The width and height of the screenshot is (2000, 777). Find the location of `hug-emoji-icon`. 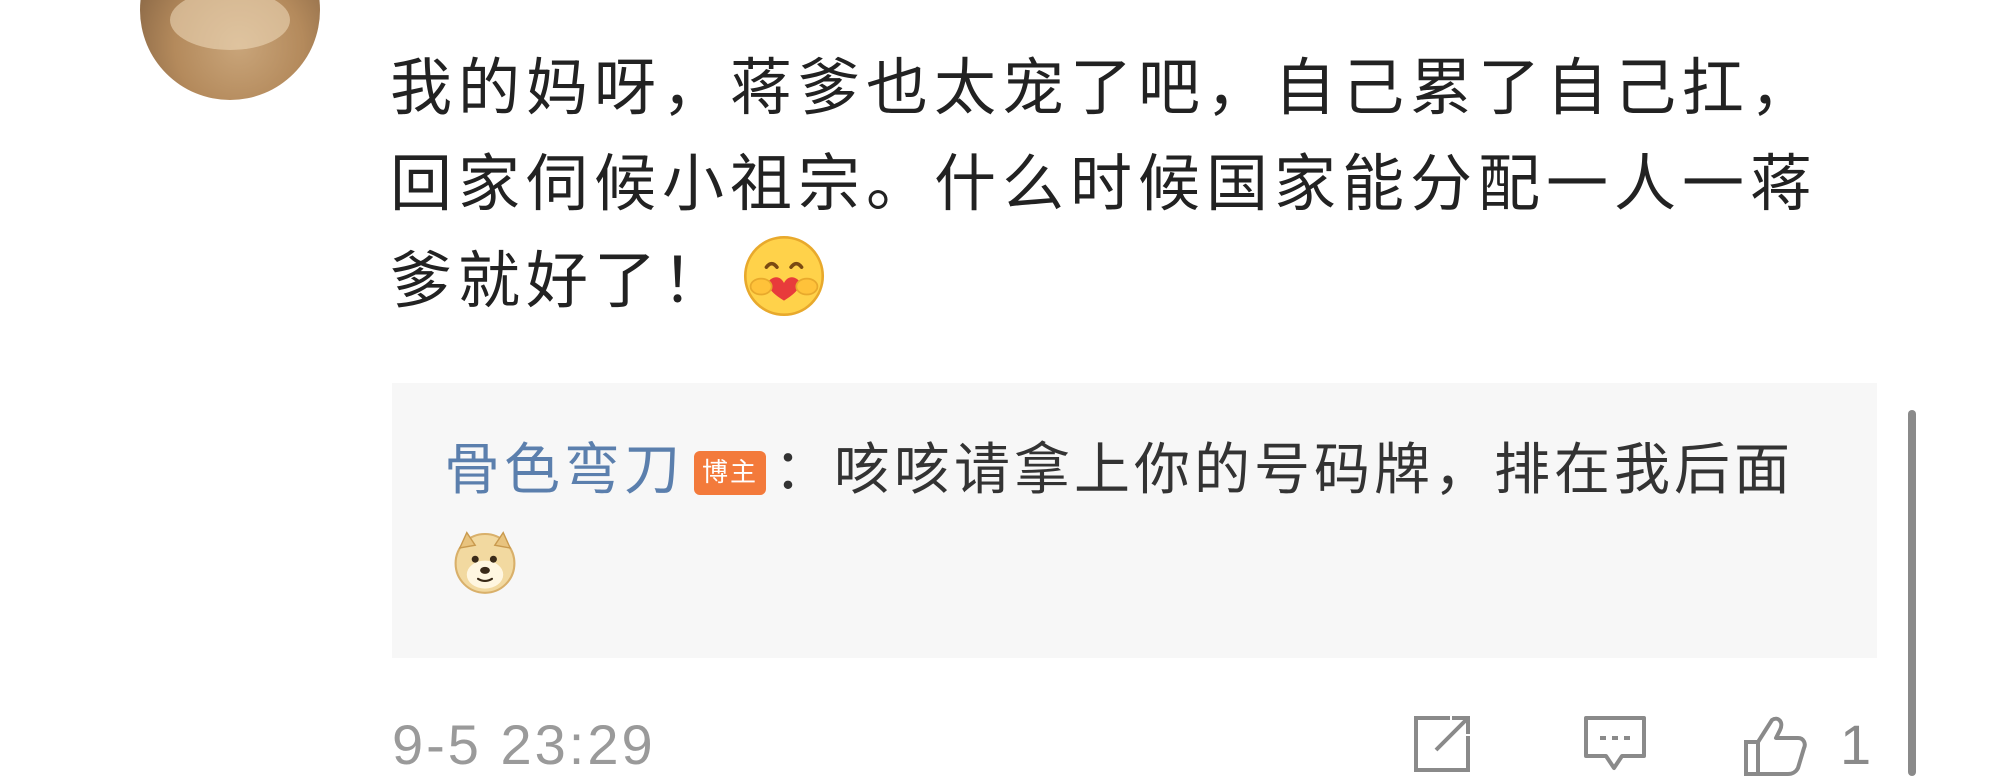

hug-emoji-icon is located at coordinates (784, 276).